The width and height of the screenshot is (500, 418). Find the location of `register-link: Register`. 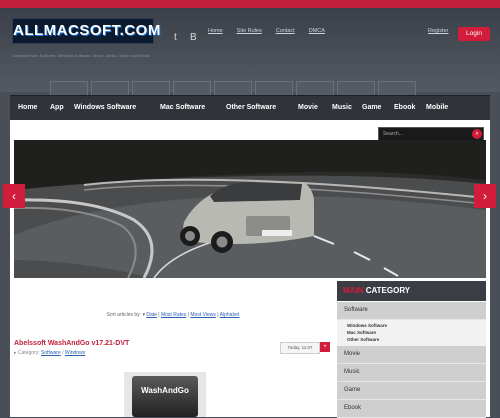

register-link: Register is located at coordinates (438, 31).